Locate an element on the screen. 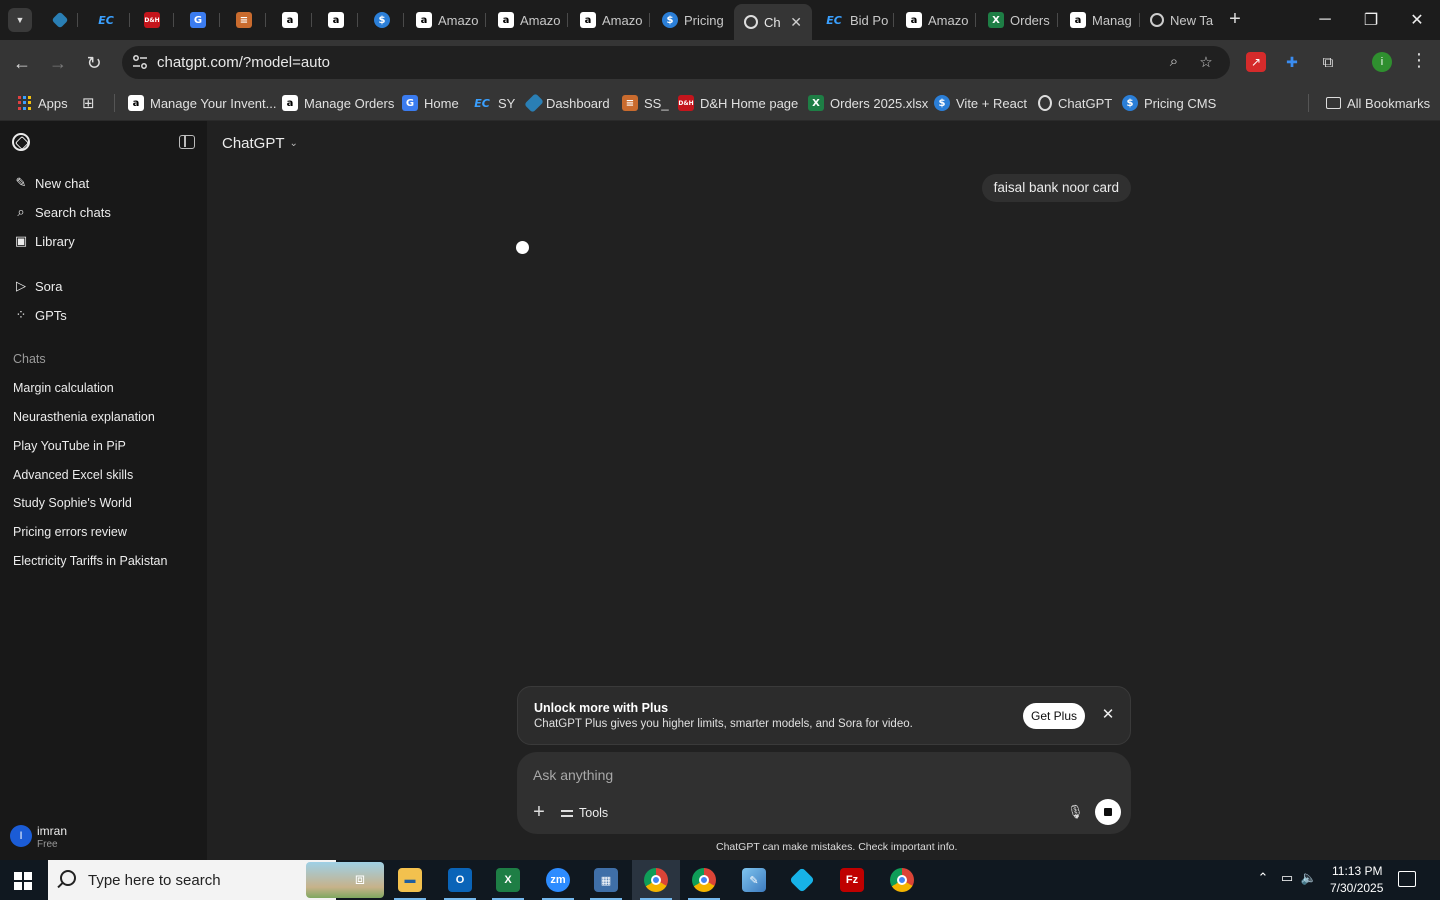 The height and width of the screenshot is (900, 1440). browser-tab: EC is located at coordinates (108, 20).